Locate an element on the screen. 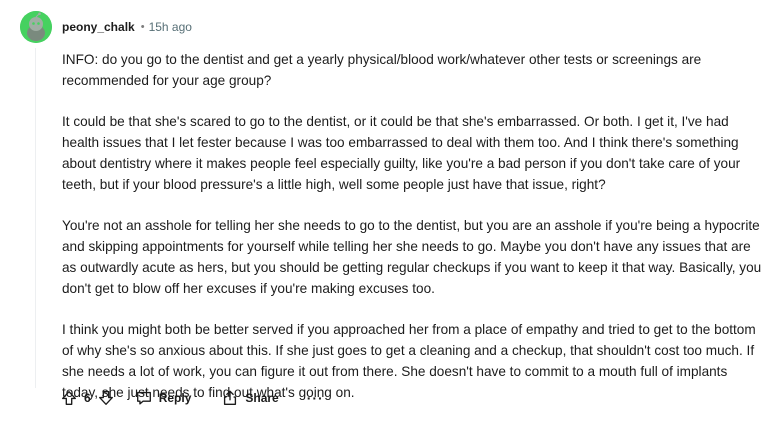 This screenshot has width=774, height=423. upvote-icon is located at coordinates (69, 398).